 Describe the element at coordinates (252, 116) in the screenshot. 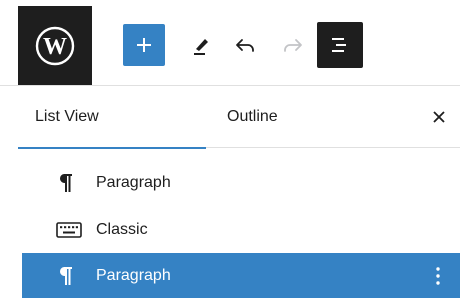

I see `tab-outline-label: Outline` at that location.